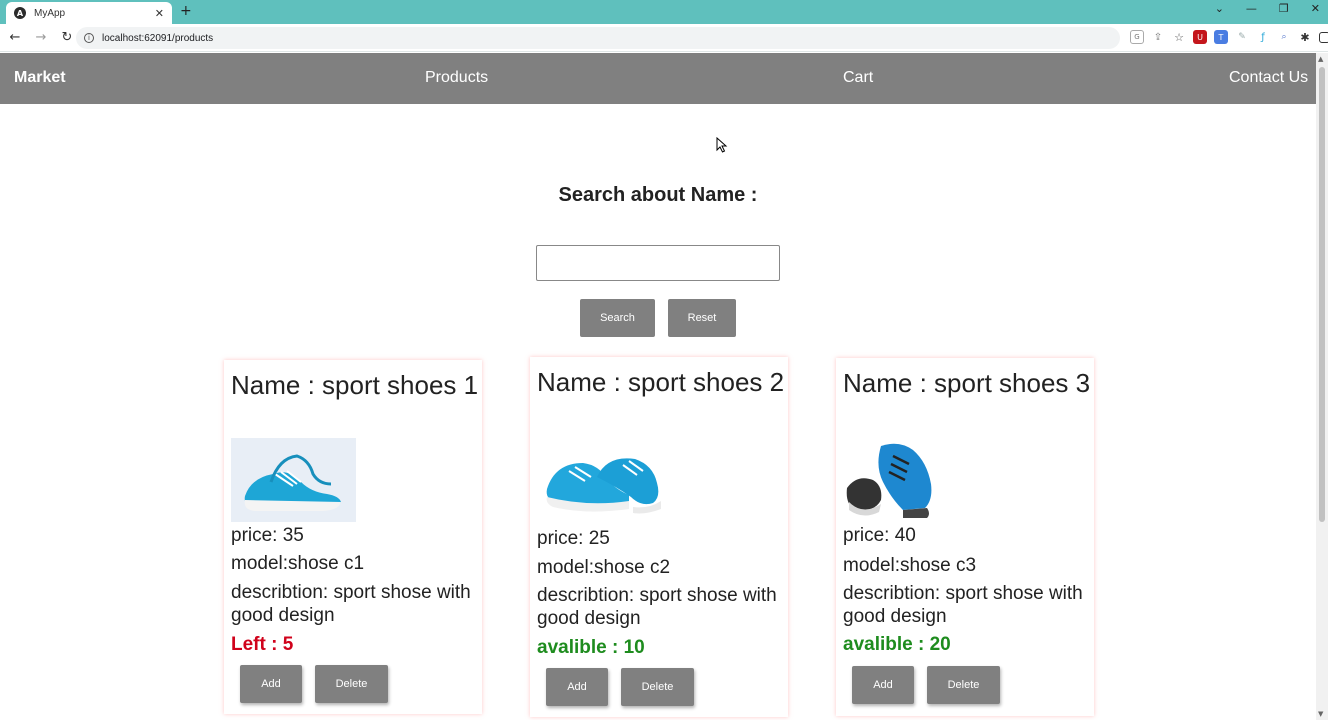  I want to click on product-model: model:shose c2, so click(604, 567).